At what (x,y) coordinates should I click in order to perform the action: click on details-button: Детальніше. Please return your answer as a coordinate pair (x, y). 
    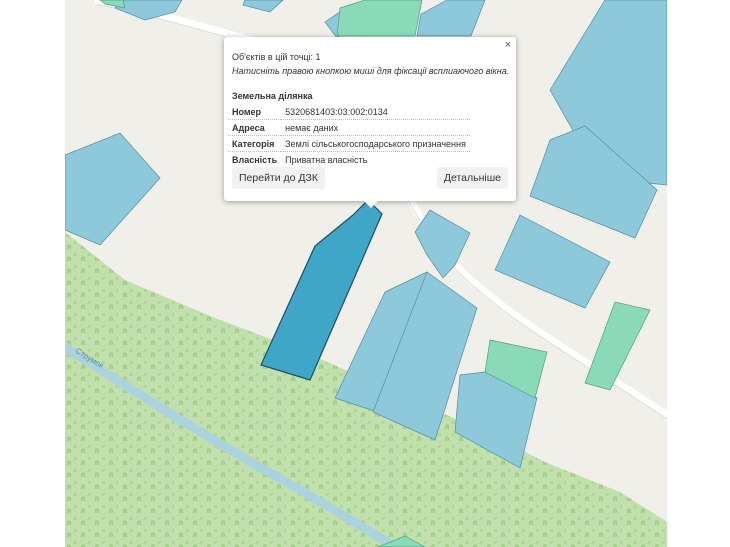
    Looking at the image, I should click on (472, 178).